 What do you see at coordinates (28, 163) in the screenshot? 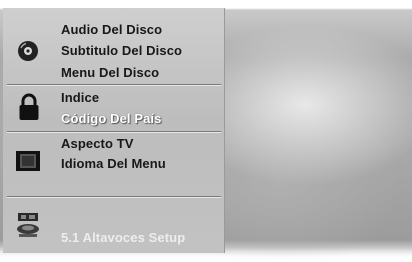
I see `tv-screen-icon` at bounding box center [28, 163].